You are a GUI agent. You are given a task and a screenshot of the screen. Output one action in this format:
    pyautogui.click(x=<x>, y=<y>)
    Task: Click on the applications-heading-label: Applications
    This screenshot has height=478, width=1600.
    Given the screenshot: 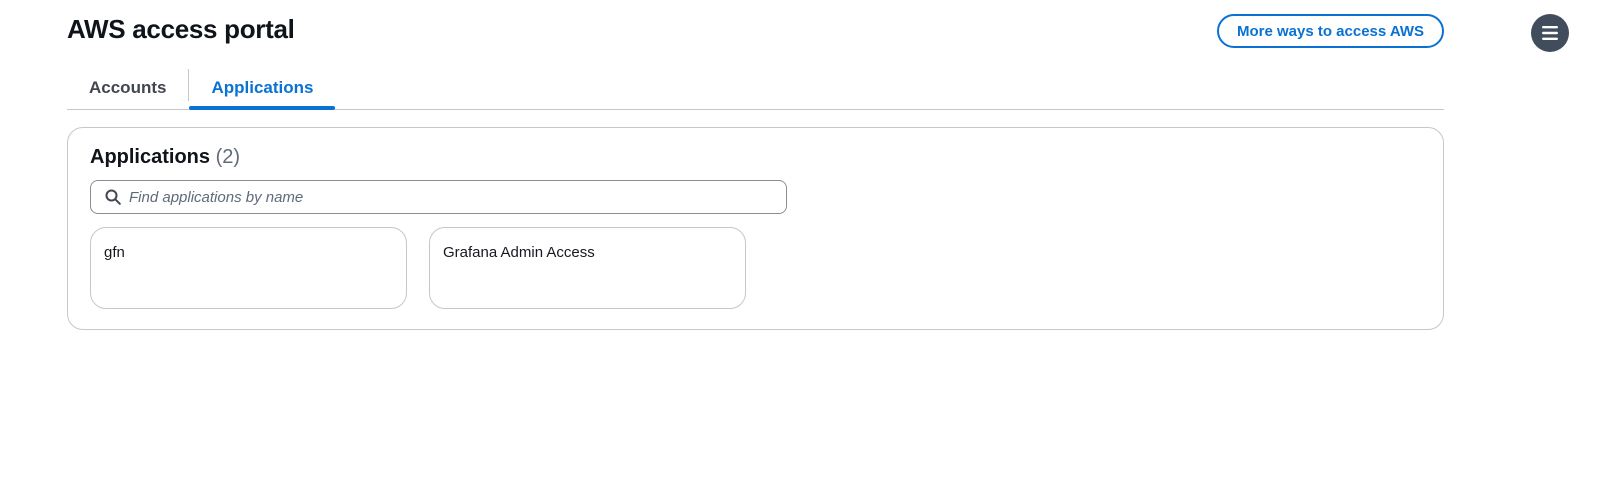 What is the action you would take?
    pyautogui.click(x=150, y=157)
    